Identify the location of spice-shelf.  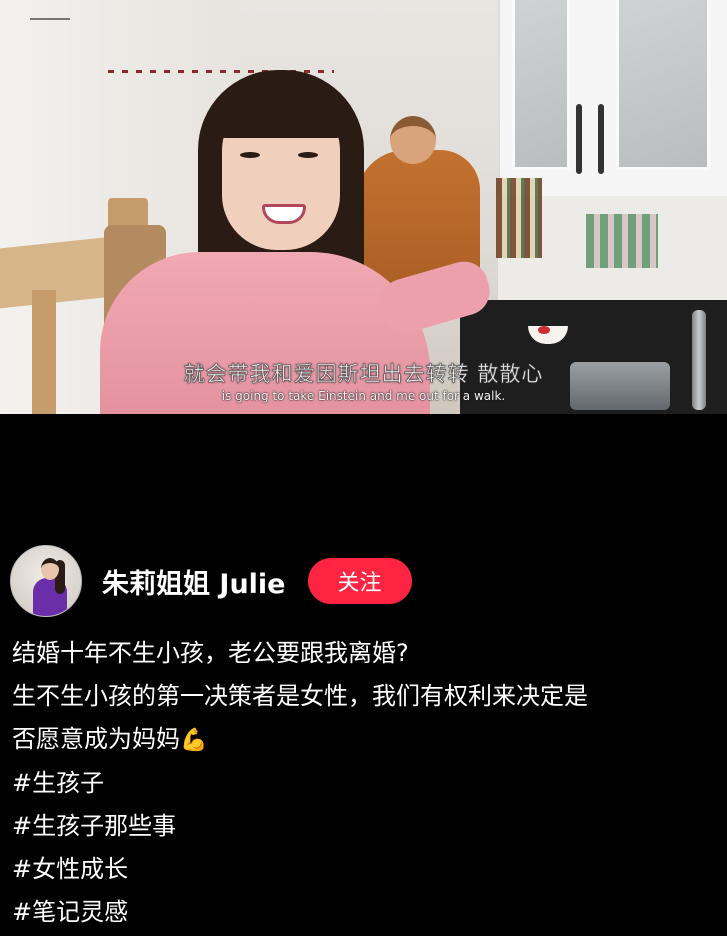
(519, 218).